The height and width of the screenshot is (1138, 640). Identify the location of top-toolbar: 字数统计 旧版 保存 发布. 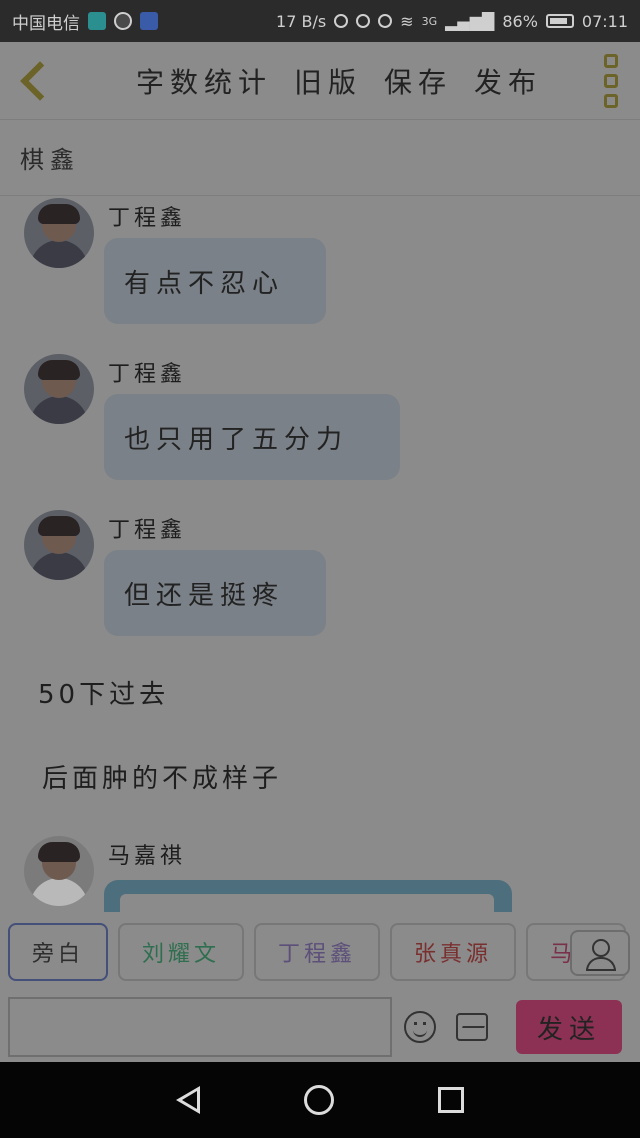
(320, 81).